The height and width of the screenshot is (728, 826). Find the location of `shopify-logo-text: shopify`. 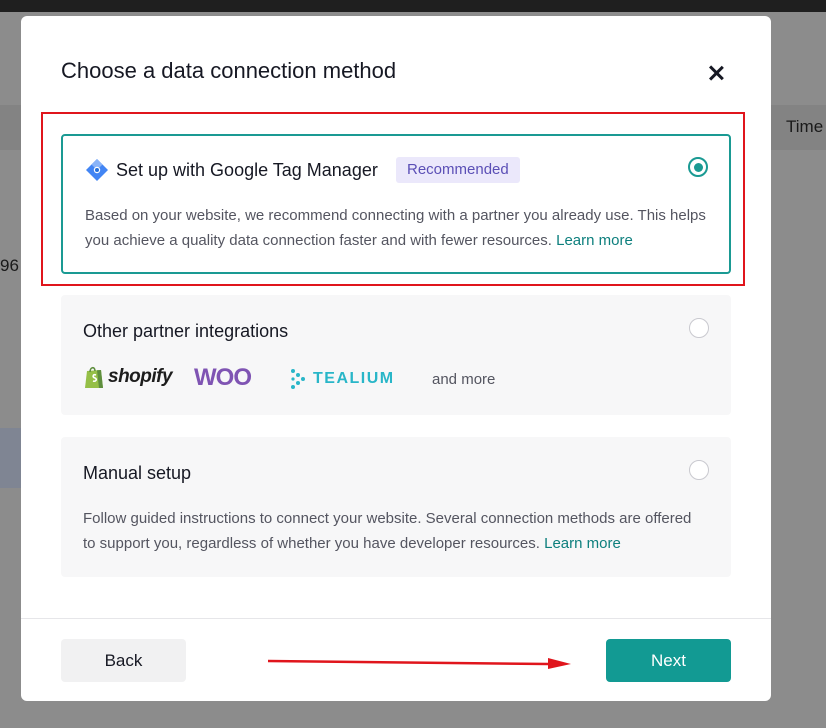

shopify-logo-text: shopify is located at coordinates (140, 376).